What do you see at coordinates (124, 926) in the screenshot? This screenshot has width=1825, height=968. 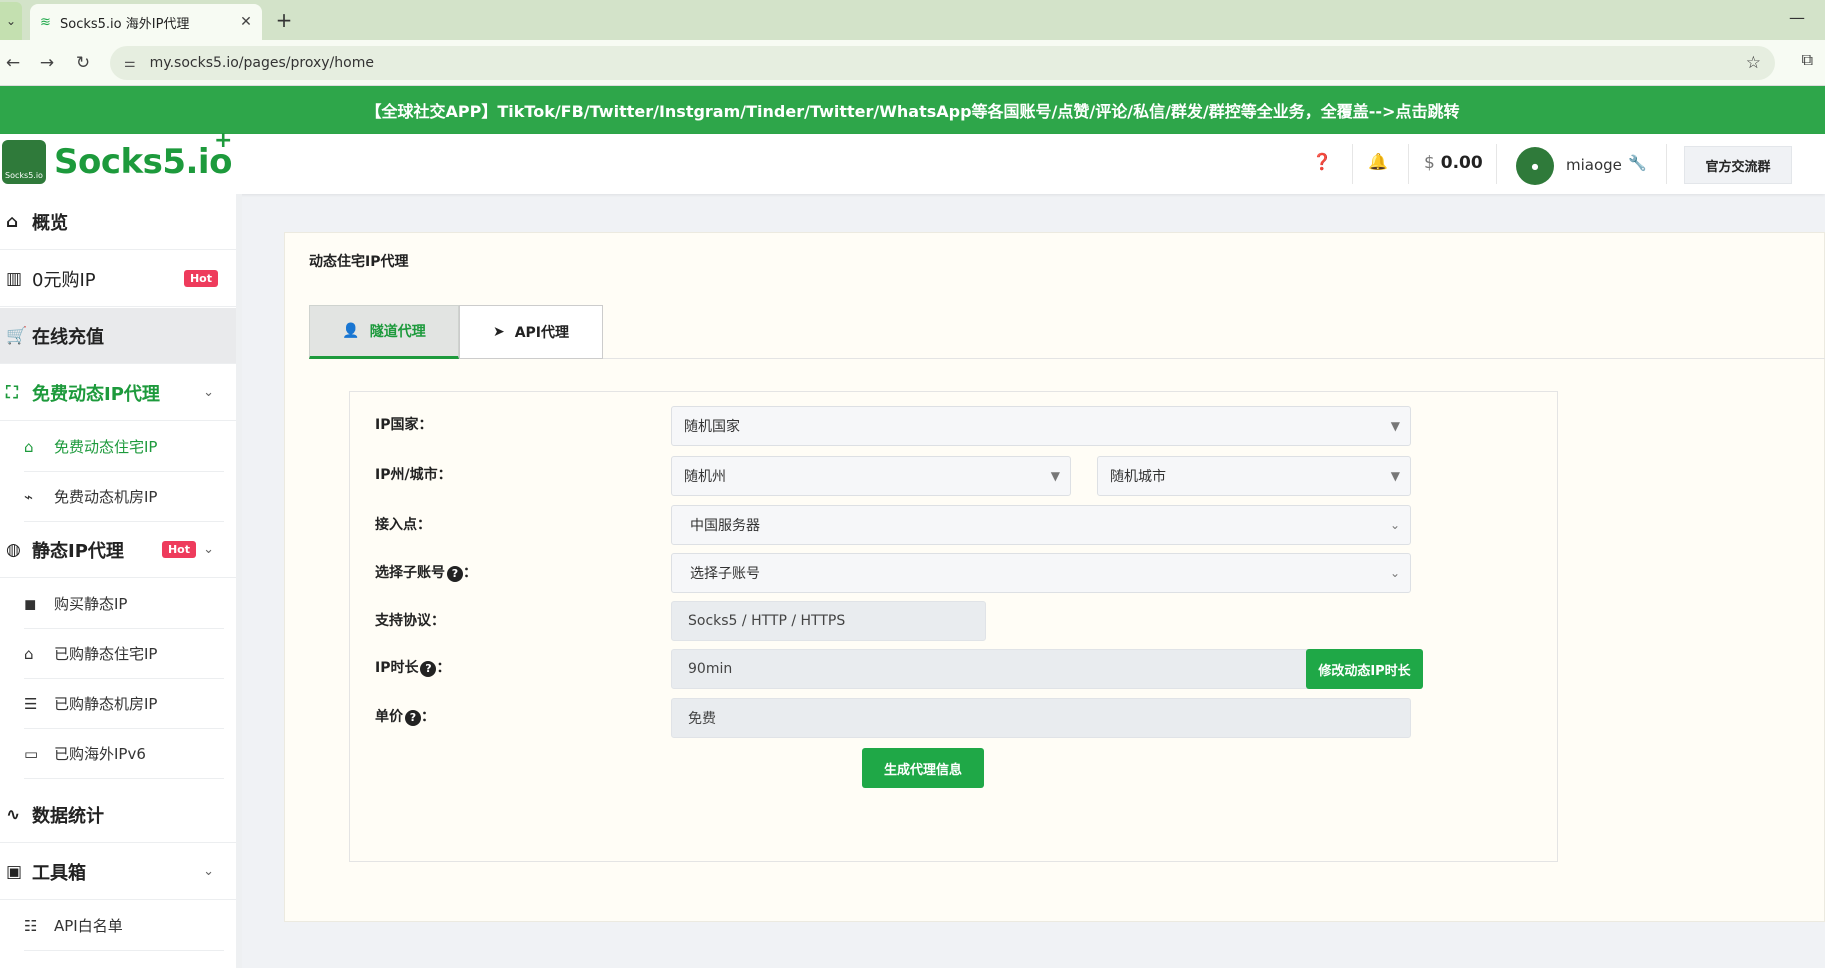 I see `sidebar-subitem-api-whitelist: ☷ API白名单` at bounding box center [124, 926].